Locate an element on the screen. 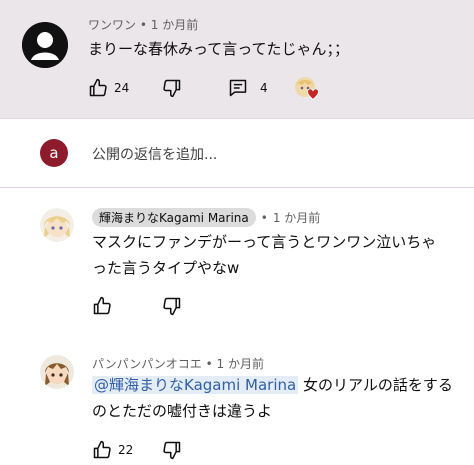  current-user-avatar: a is located at coordinates (54, 153).